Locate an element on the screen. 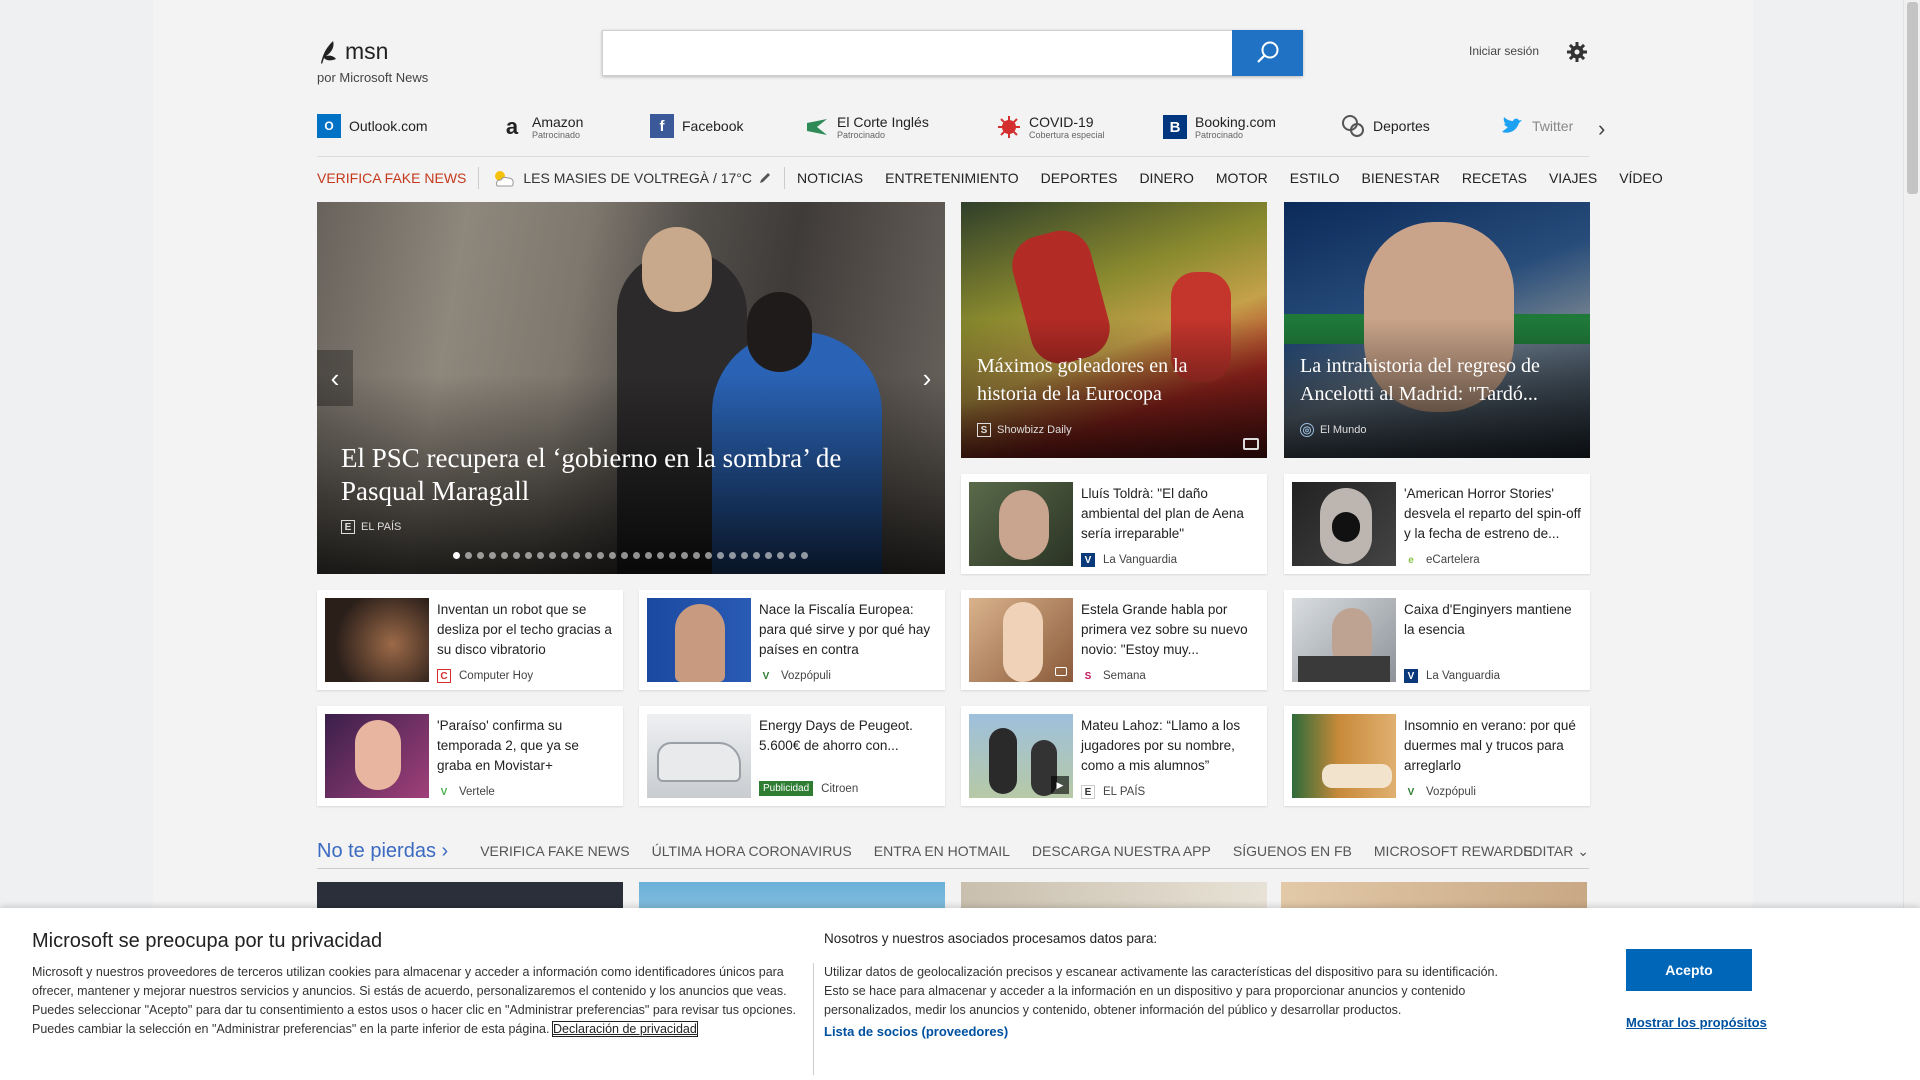 The width and height of the screenshot is (1920, 1080). tile-source-label: eCartelera is located at coordinates (1453, 560).